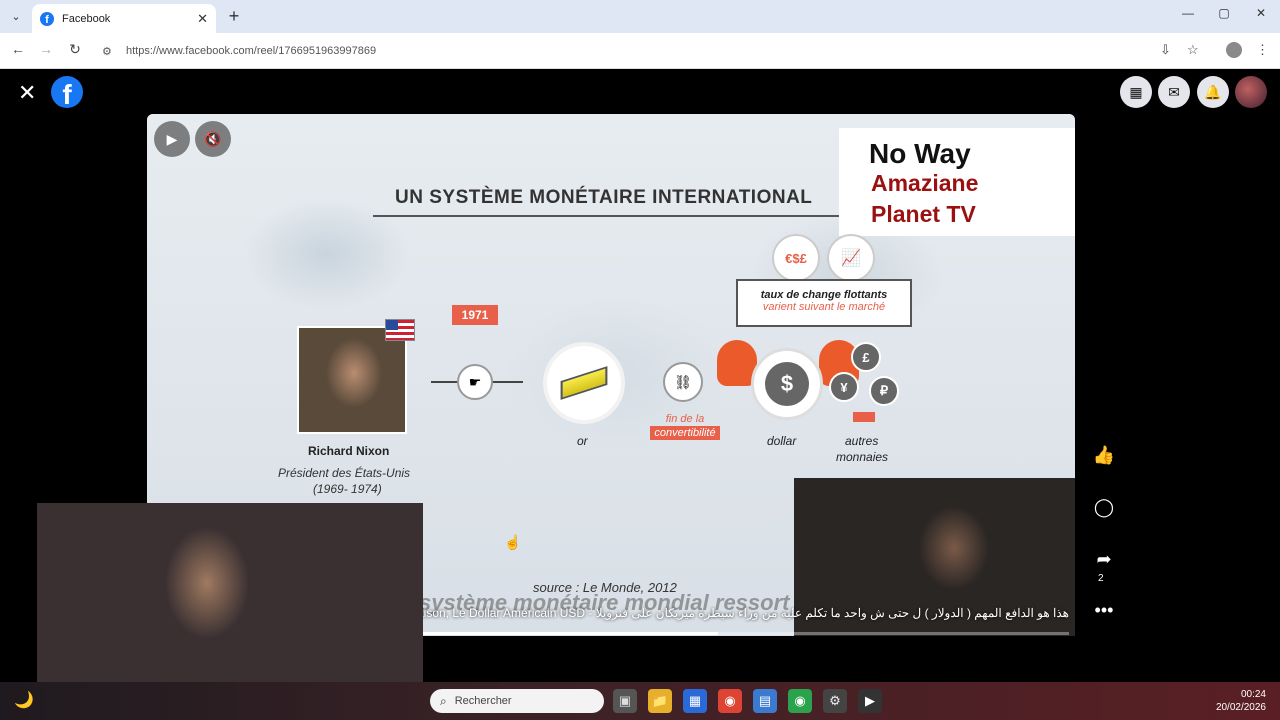  I want to click on more-options-button: •••, so click(1104, 610).